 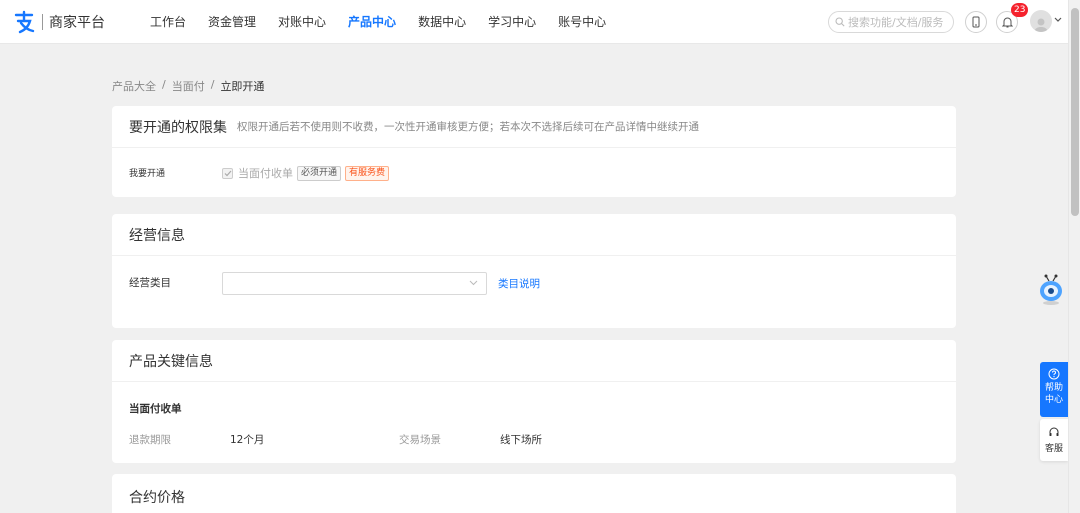 I want to click on customer-service-button: 客服, so click(x=1054, y=440).